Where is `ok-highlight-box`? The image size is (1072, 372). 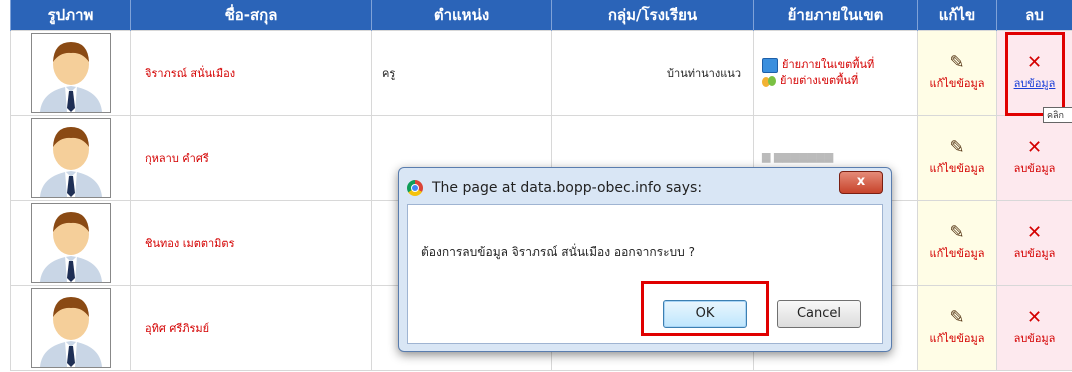
ok-highlight-box is located at coordinates (705, 308).